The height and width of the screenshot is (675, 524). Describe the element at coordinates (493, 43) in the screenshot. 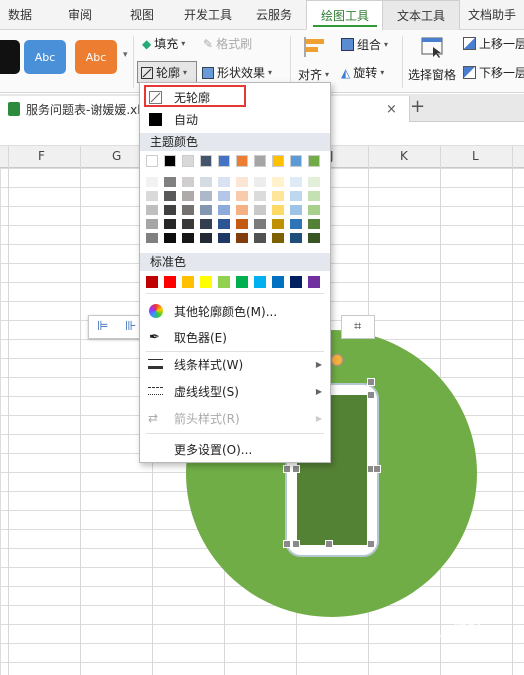

I see `bring-forward-button: 上移一层` at that location.